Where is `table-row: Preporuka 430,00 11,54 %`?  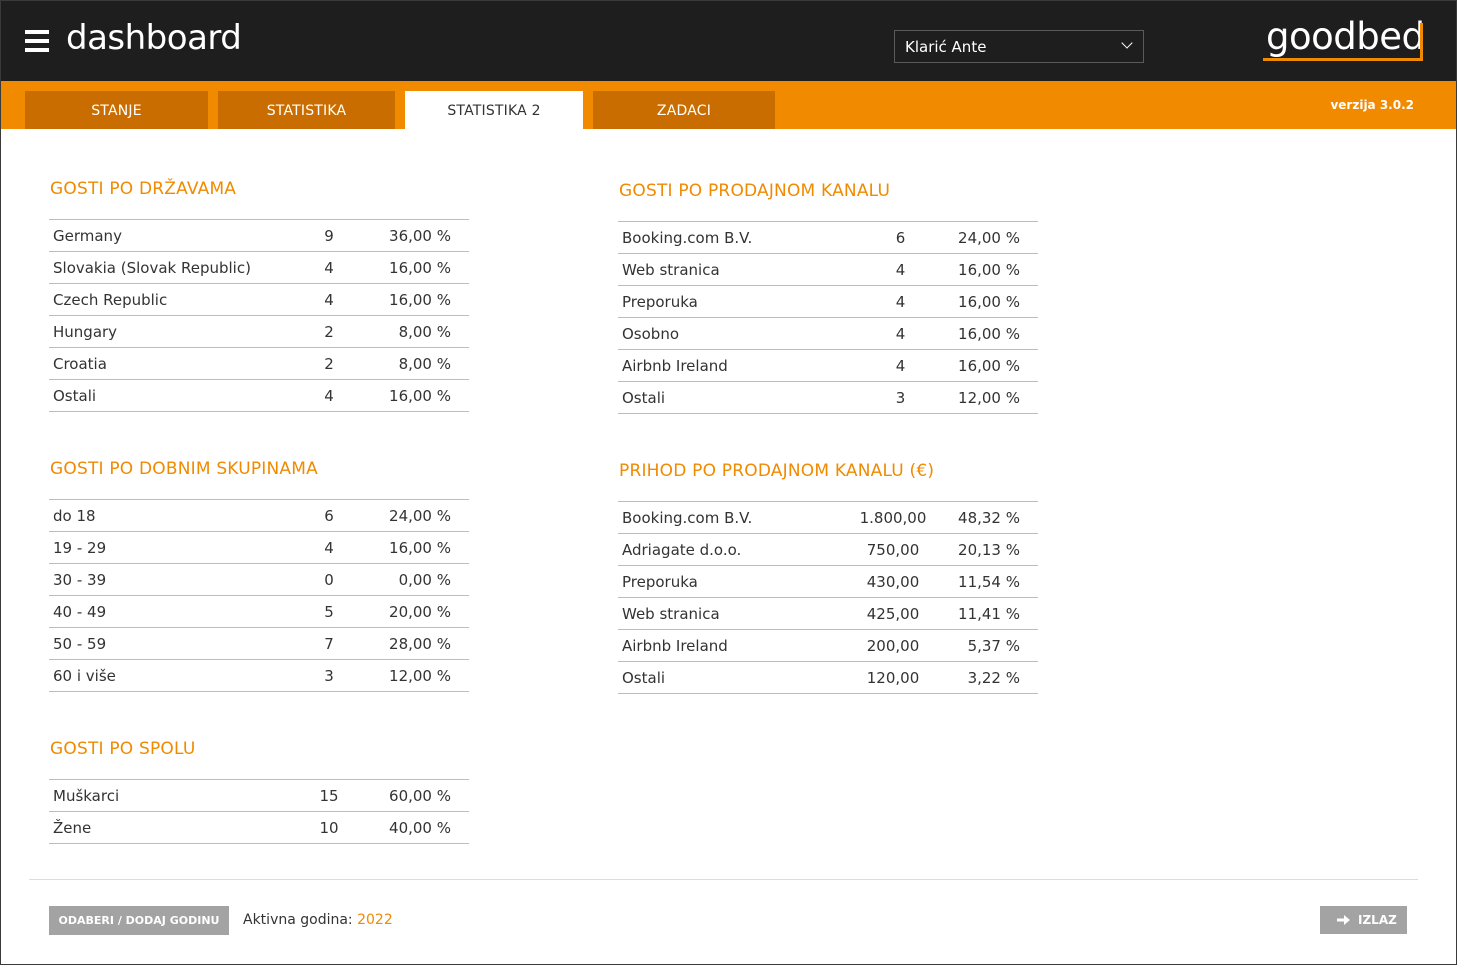
table-row: Preporuka 430,00 11,54 % is located at coordinates (828, 581).